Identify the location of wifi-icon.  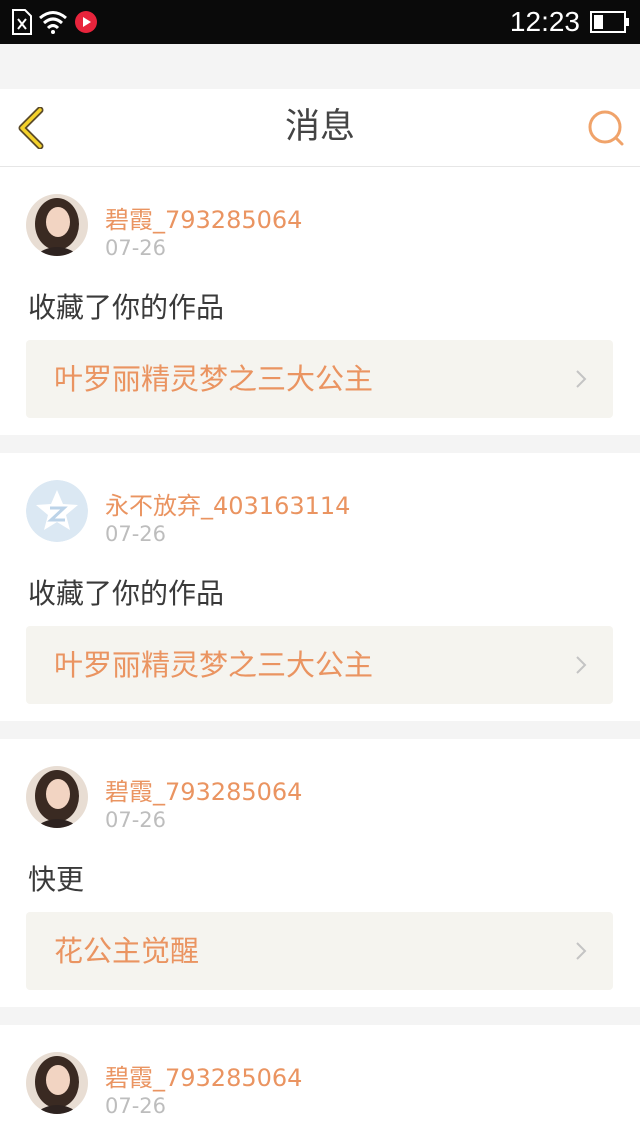
(53, 22).